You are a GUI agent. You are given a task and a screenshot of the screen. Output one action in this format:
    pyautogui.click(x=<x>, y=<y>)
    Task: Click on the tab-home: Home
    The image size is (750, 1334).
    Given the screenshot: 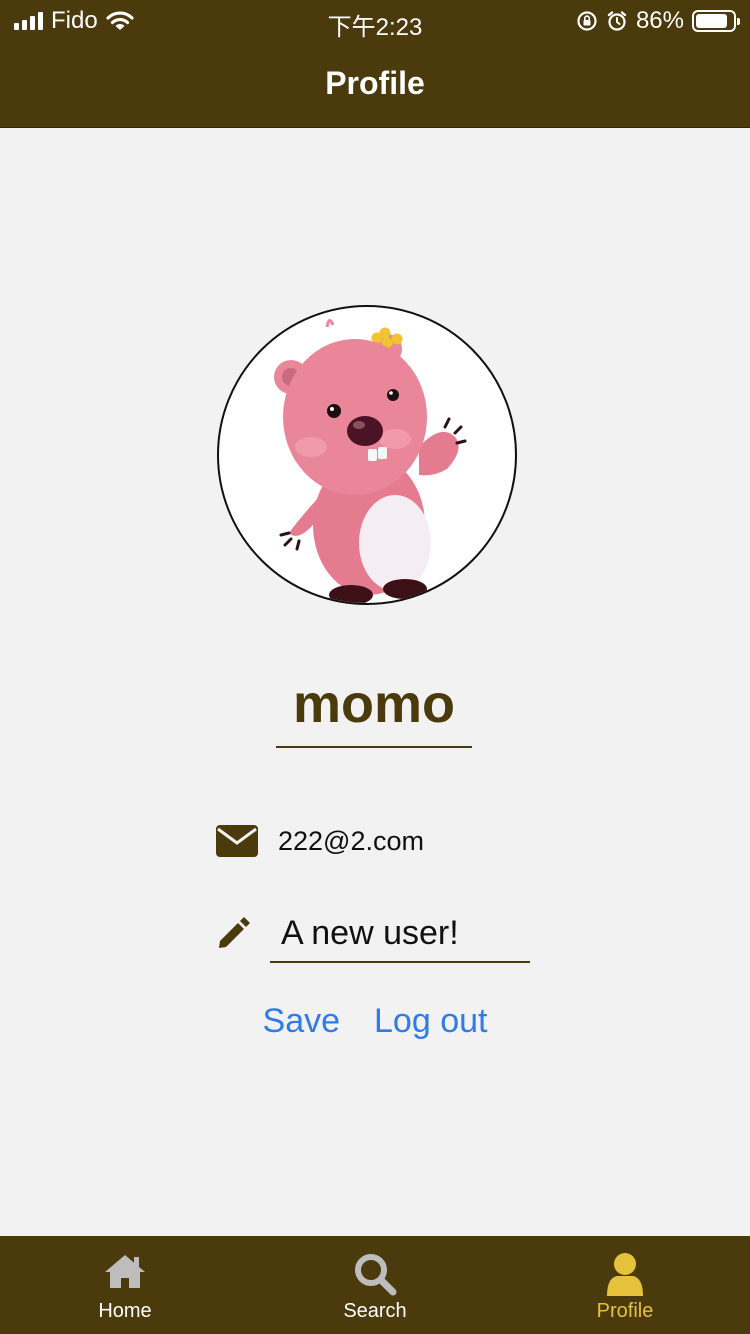 What is the action you would take?
    pyautogui.click(x=125, y=1285)
    